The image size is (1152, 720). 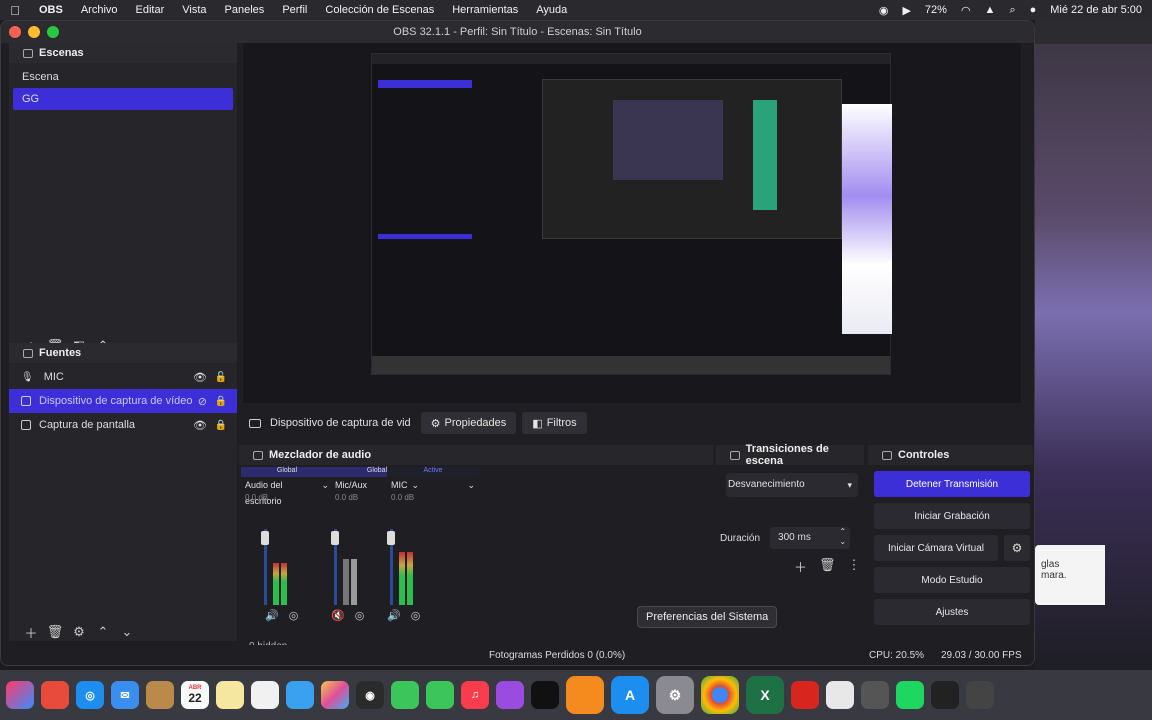 What do you see at coordinates (55, 695) in the screenshot?
I see `apps-grid-icon` at bounding box center [55, 695].